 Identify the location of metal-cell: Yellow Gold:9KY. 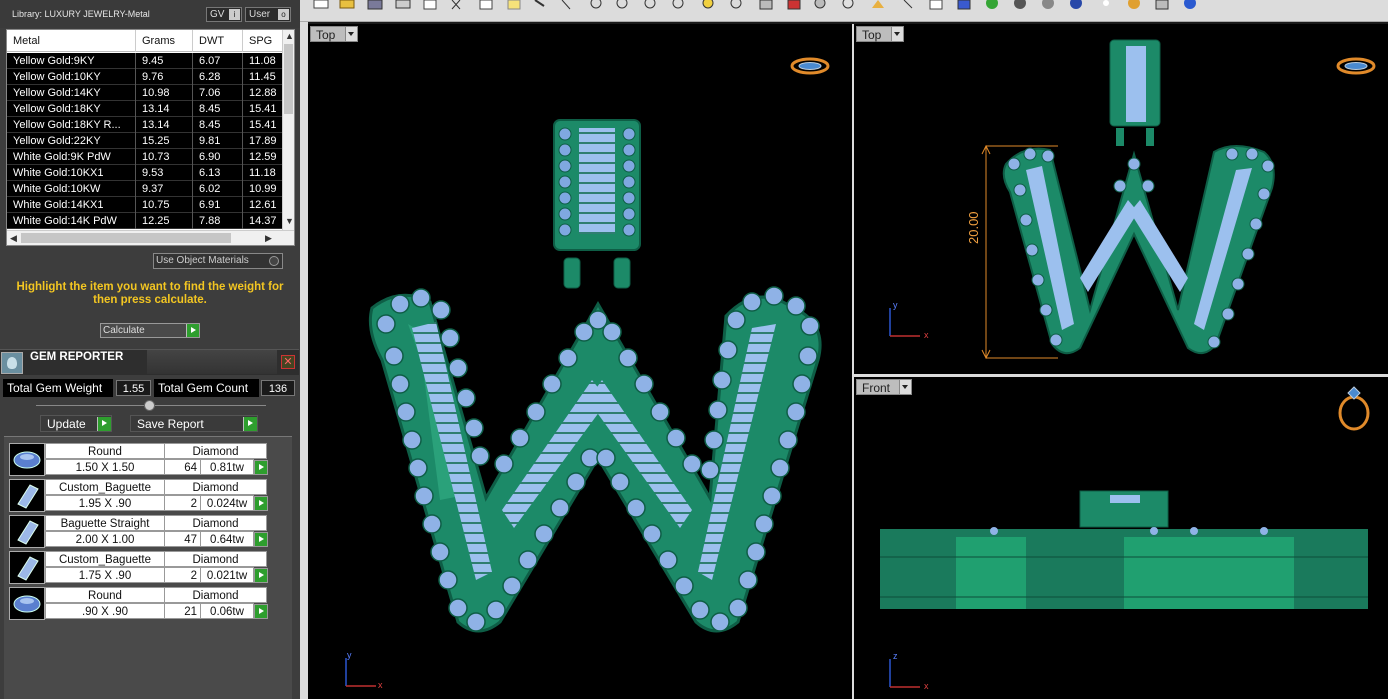
(71, 61).